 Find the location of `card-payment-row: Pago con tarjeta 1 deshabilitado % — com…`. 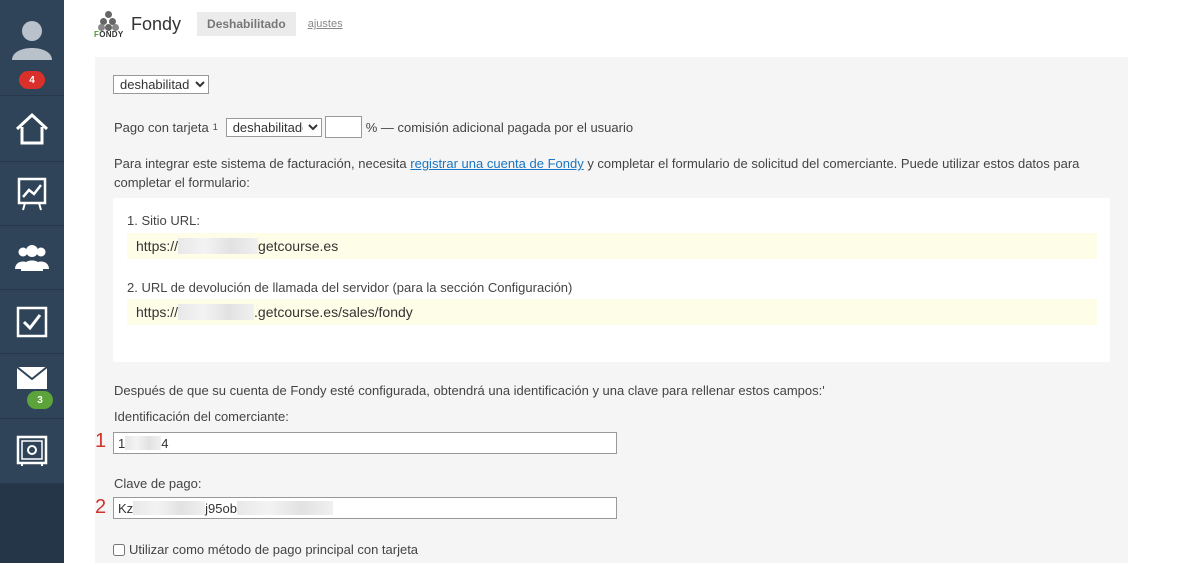

card-payment-row: Pago con tarjeta 1 deshabilitado % — com… is located at coordinates (373, 127).